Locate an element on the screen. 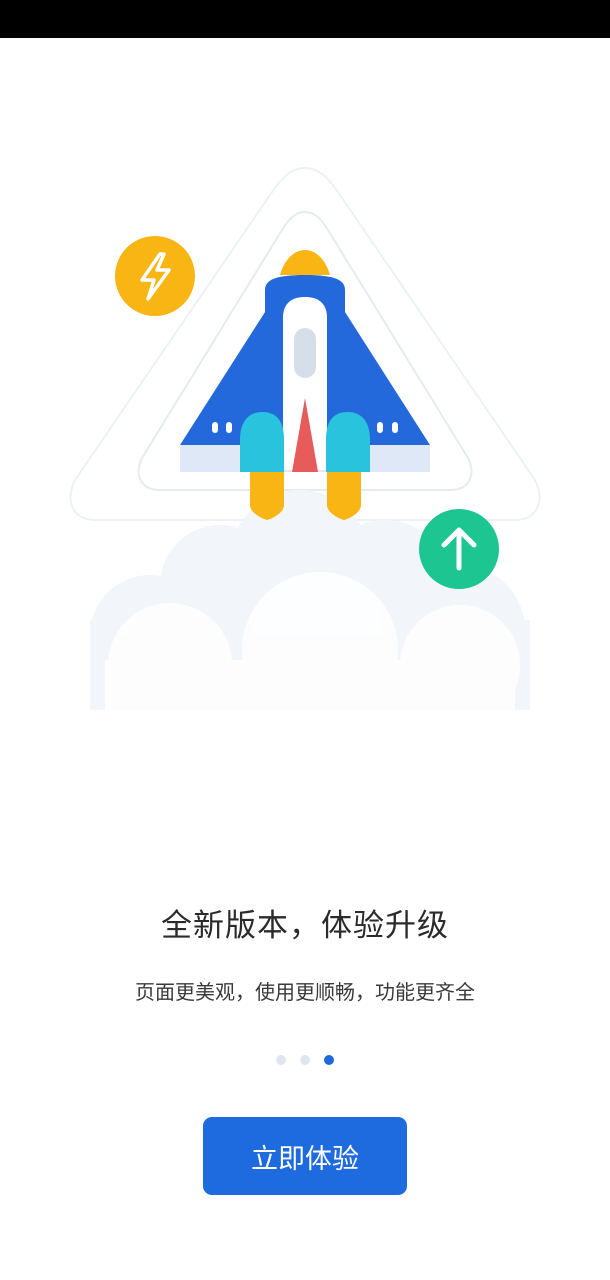 The image size is (610, 1280). onboarding-subline: 页面更美观，使用更顺畅，功能更齐全 is located at coordinates (305, 992).